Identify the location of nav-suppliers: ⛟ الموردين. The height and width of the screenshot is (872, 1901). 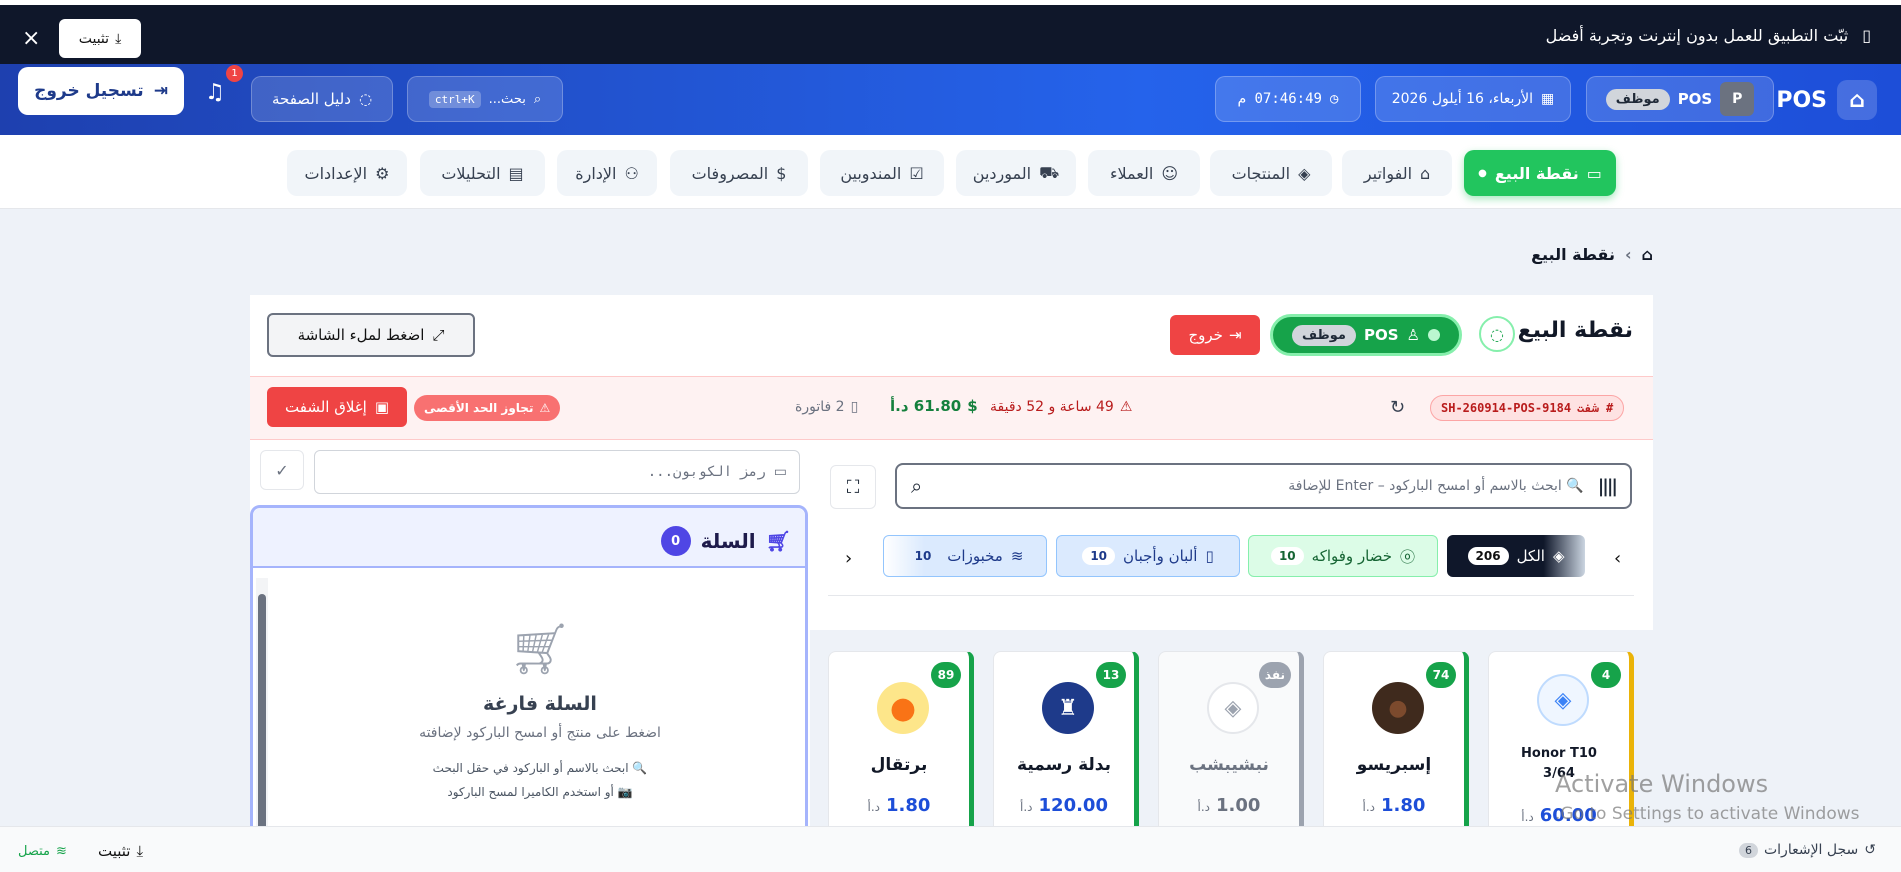
(1016, 173).